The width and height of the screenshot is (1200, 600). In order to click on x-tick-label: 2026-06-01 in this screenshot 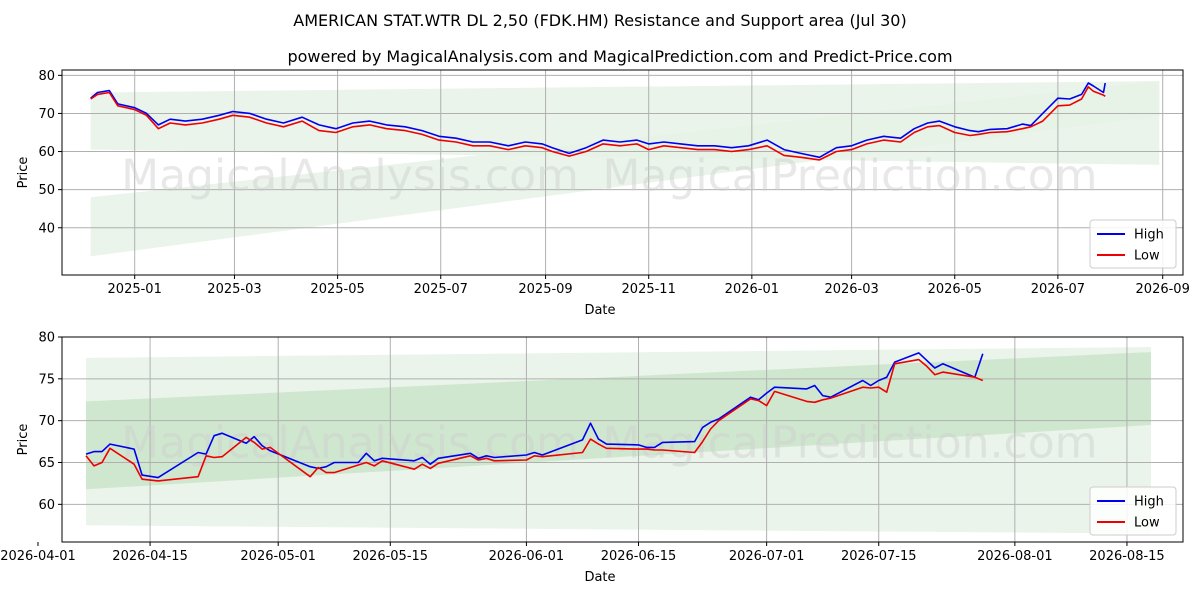, I will do `click(527, 556)`.